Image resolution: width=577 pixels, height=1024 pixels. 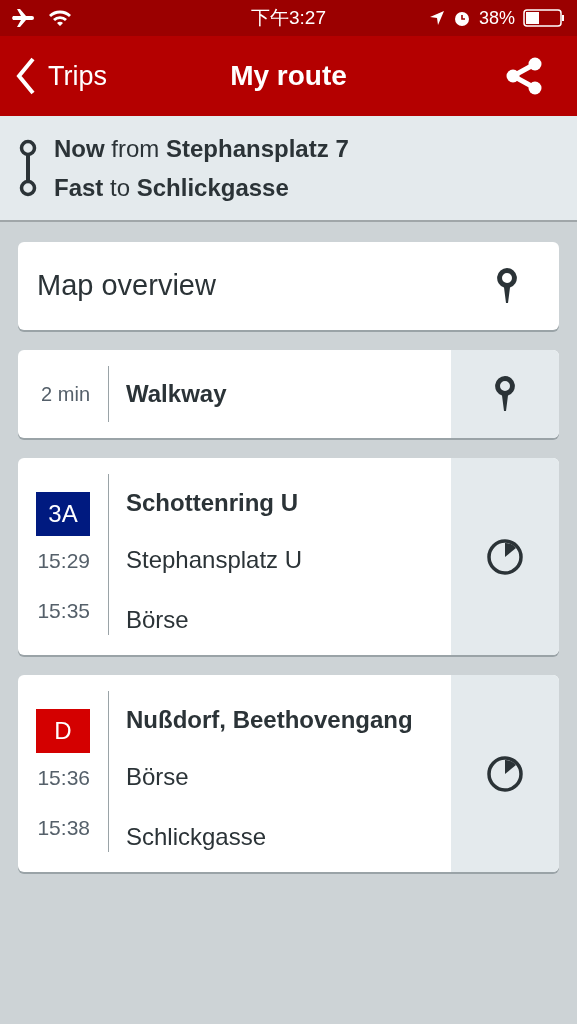 I want to click on route-summary-line: Now from Stephansplatz 7, so click(x=201, y=148).